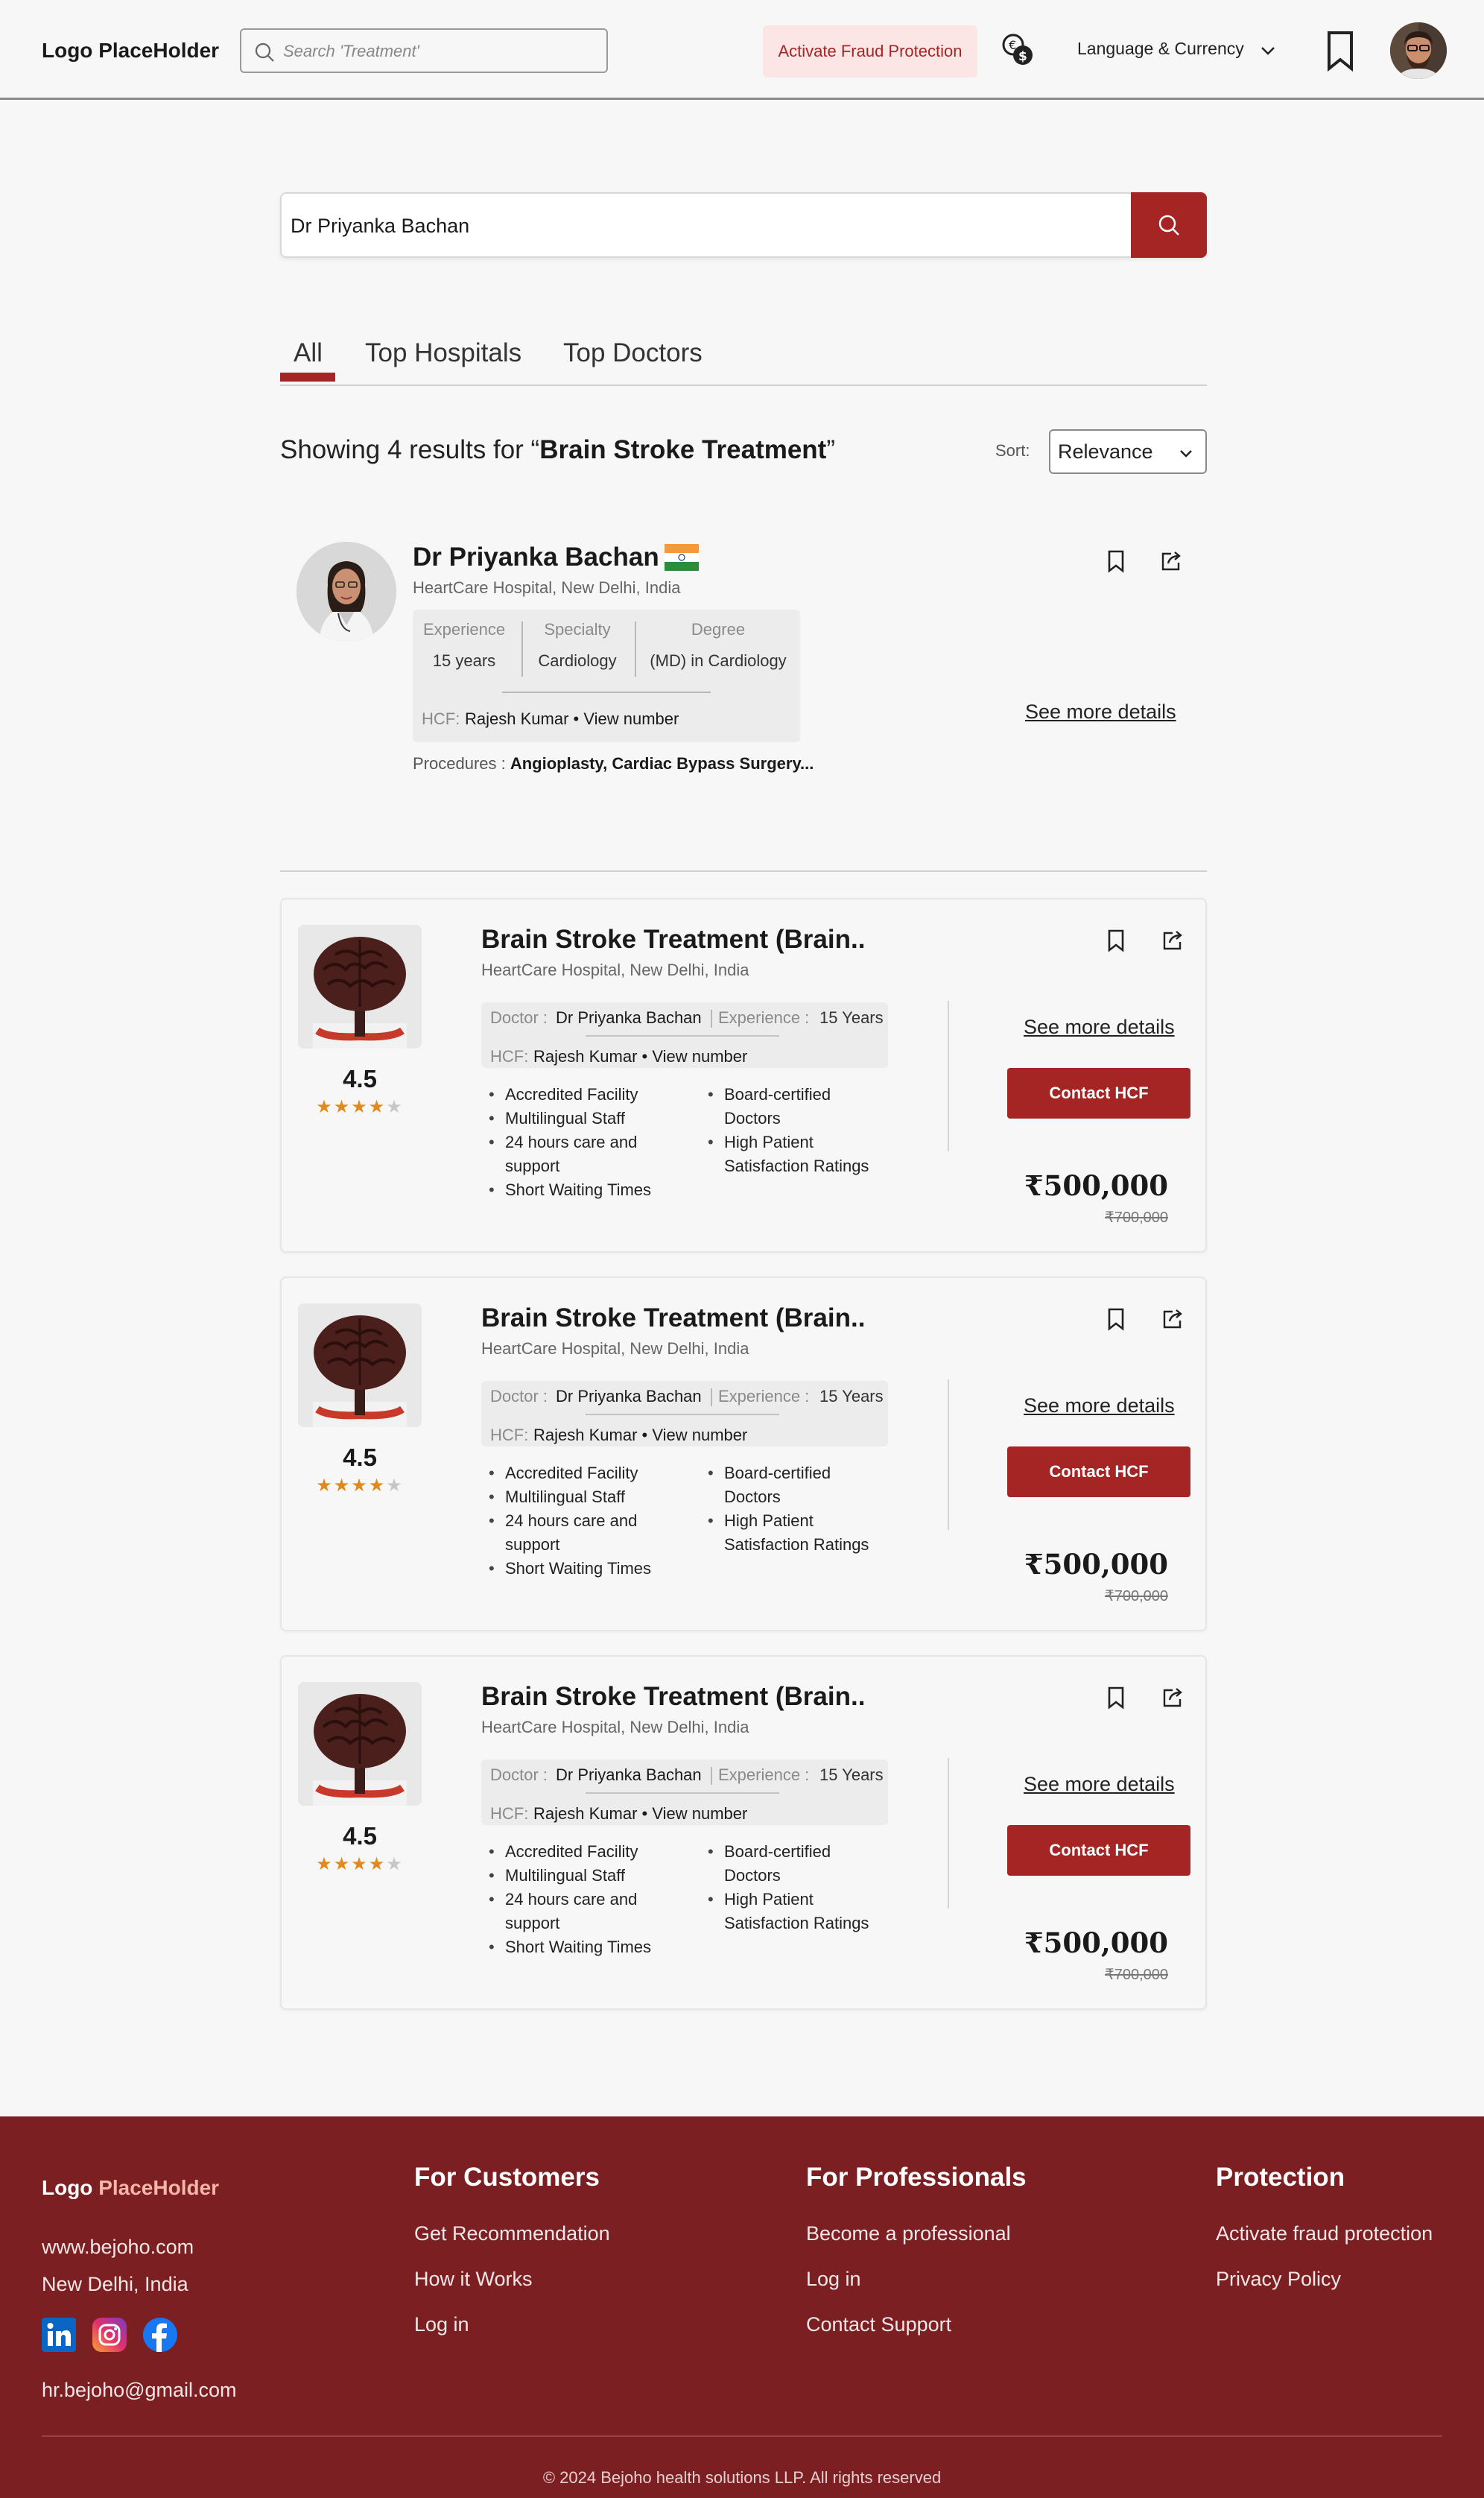 The height and width of the screenshot is (2498, 1484). I want to click on footer-website: www.bejoho.com, so click(118, 2247).